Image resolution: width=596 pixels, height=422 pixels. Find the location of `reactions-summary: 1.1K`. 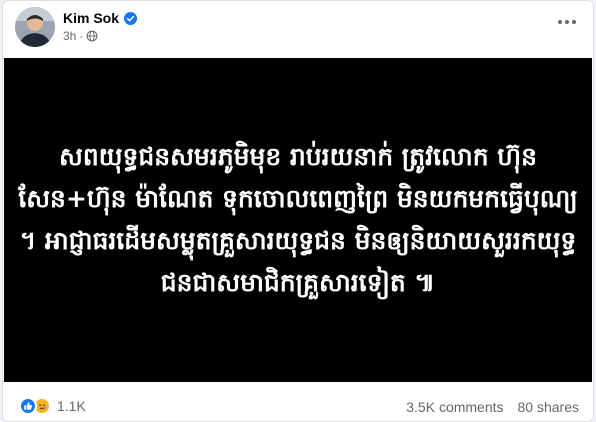

reactions-summary: 1.1K is located at coordinates (52, 406).